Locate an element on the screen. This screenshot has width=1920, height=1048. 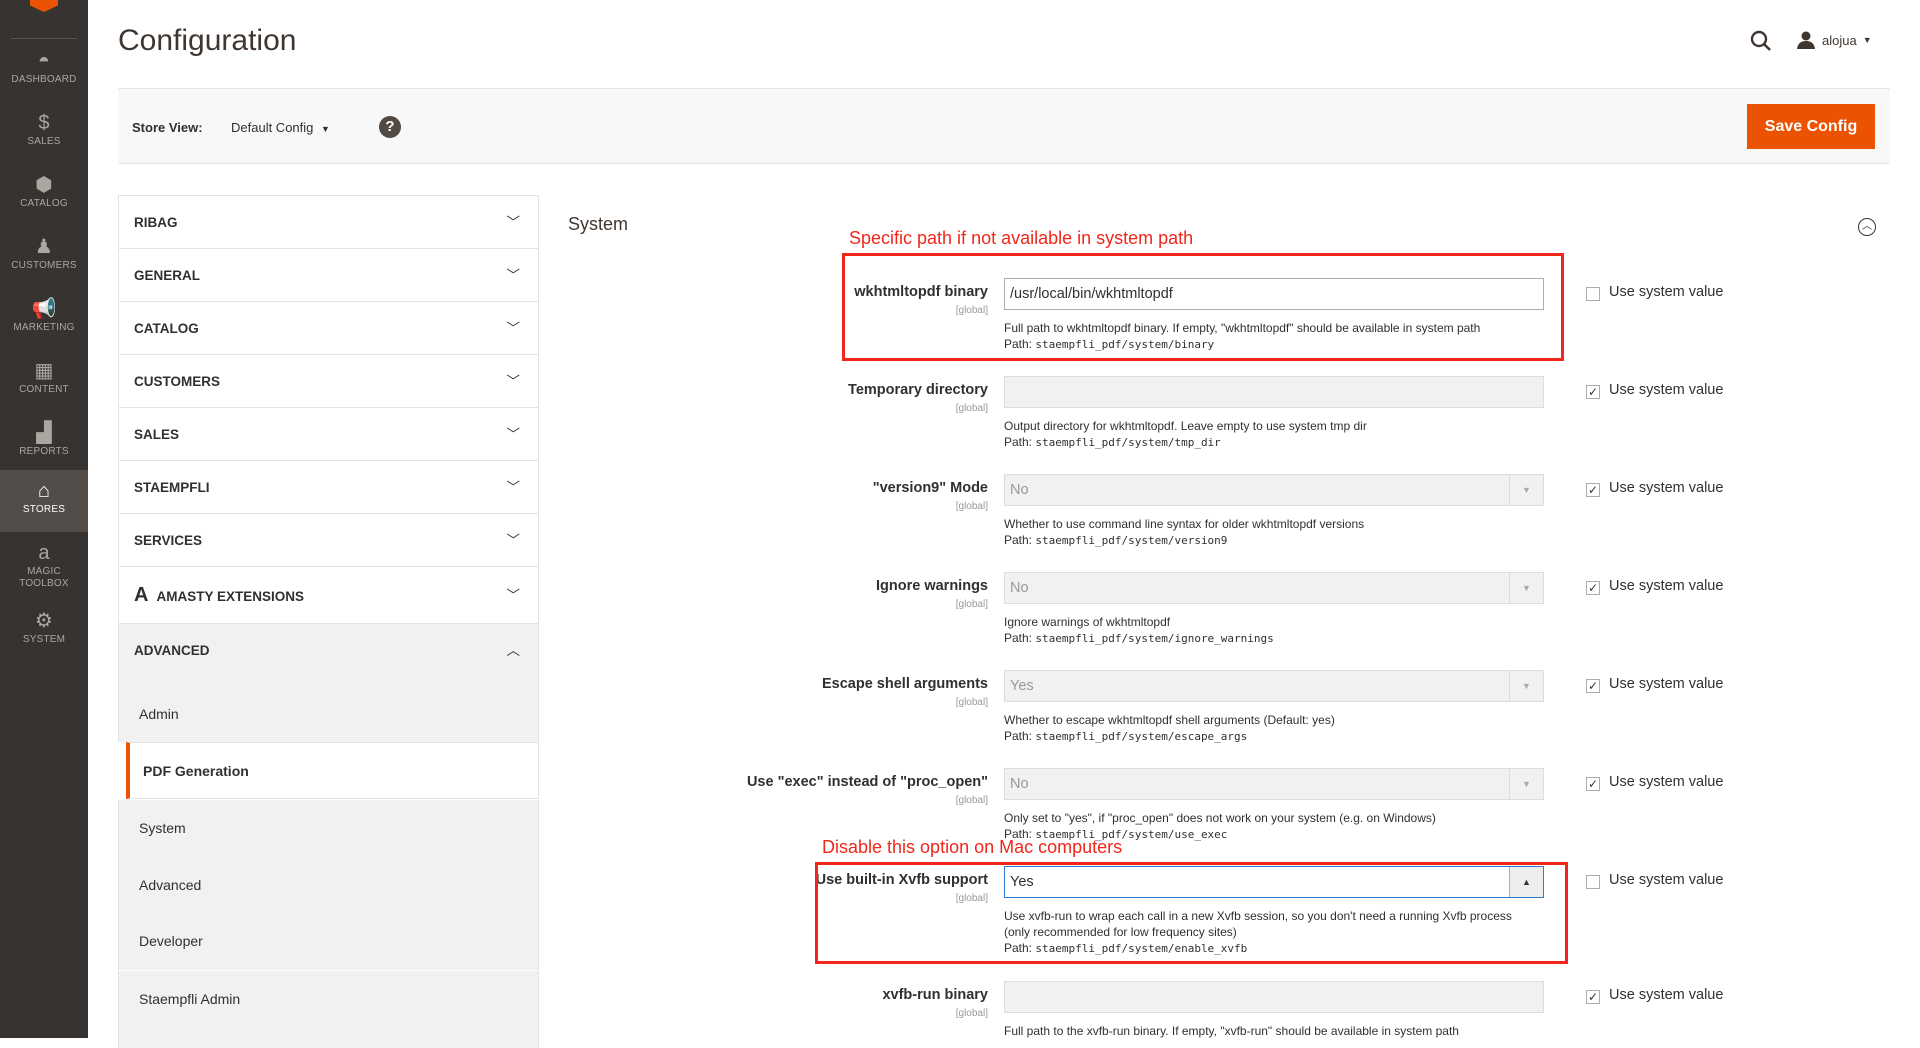
nav-item-pdf-generation: PDF Generation is located at coordinates (332, 770).